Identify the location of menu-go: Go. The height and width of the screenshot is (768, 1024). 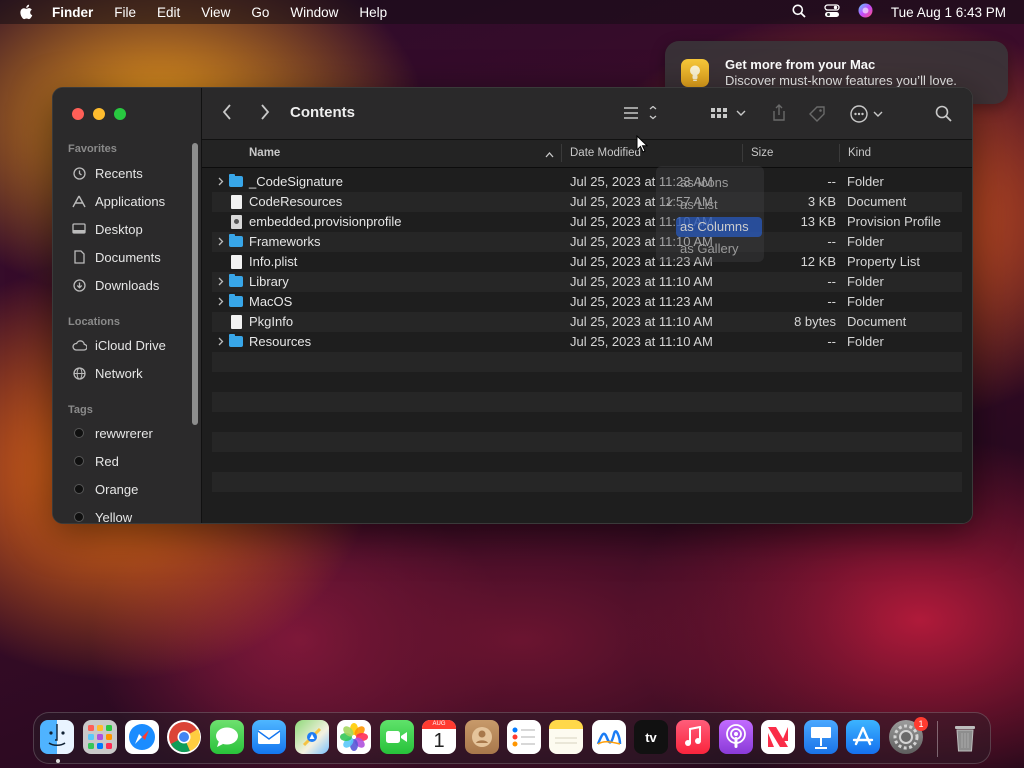
(260, 12).